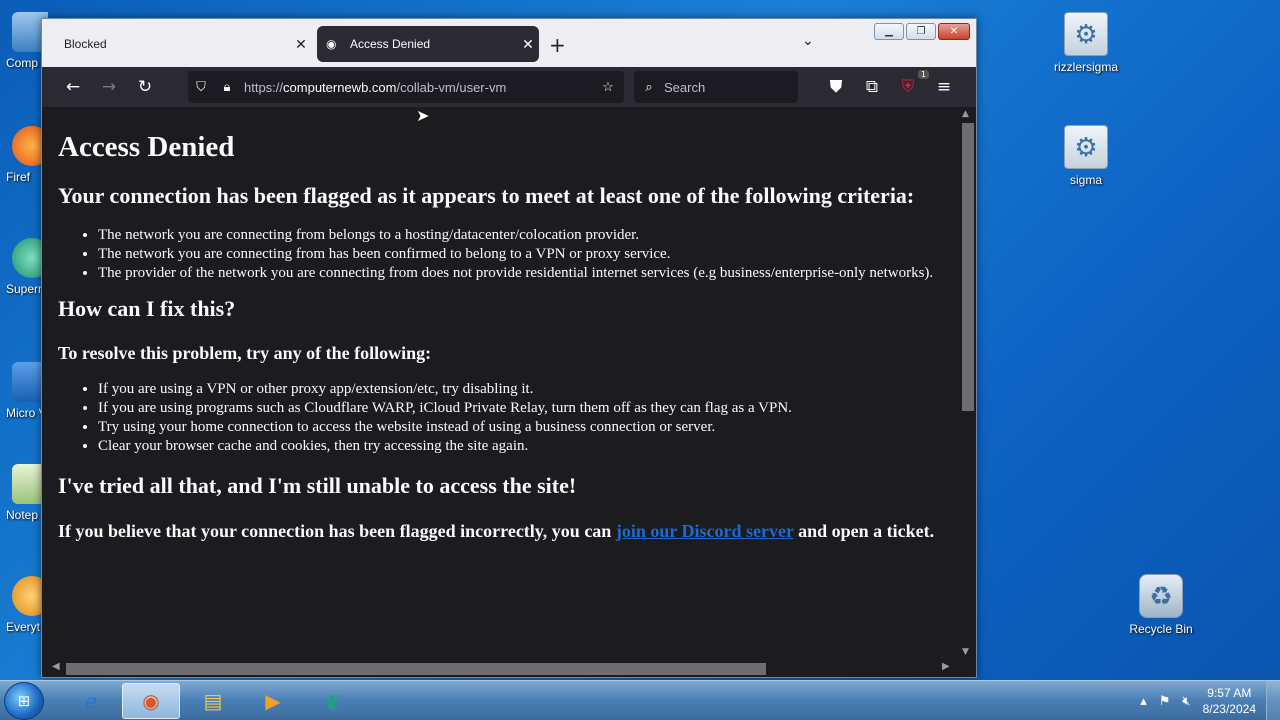  What do you see at coordinates (423, 115) in the screenshot?
I see `mouse-cursor-icon: ➤` at bounding box center [423, 115].